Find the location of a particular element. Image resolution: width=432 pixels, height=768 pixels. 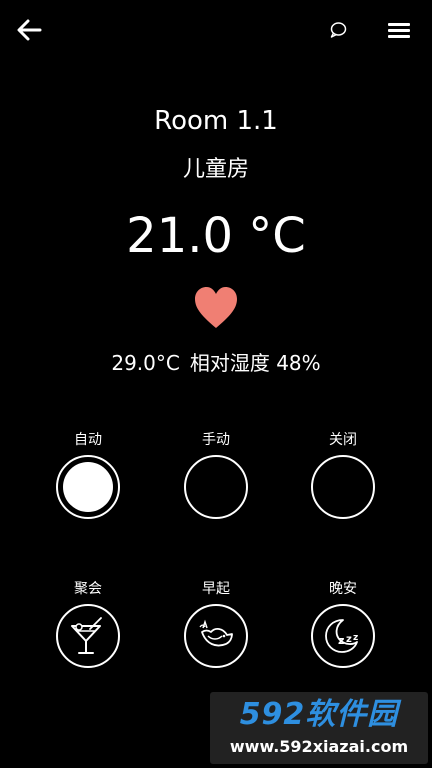

scene-label: 晚安 is located at coordinates (343, 589).